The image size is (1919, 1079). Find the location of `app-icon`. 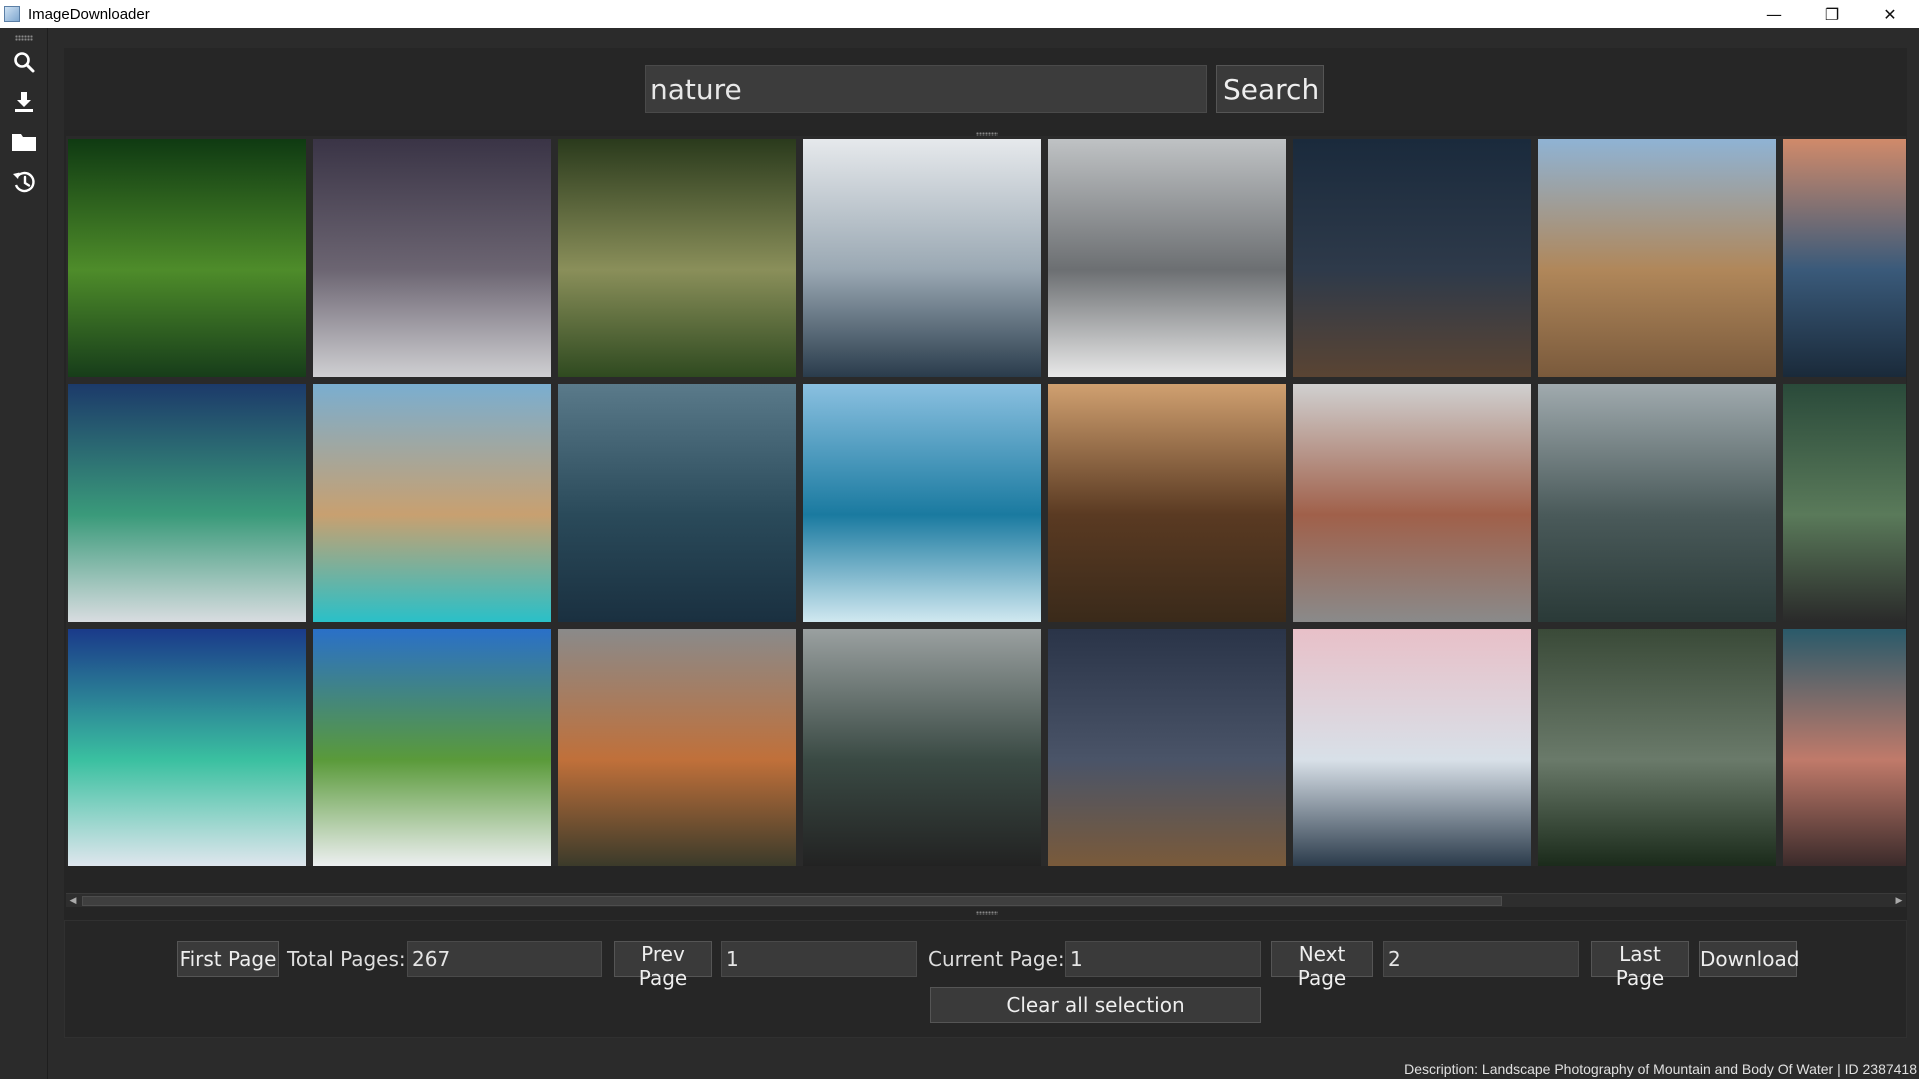

app-icon is located at coordinates (12, 14).